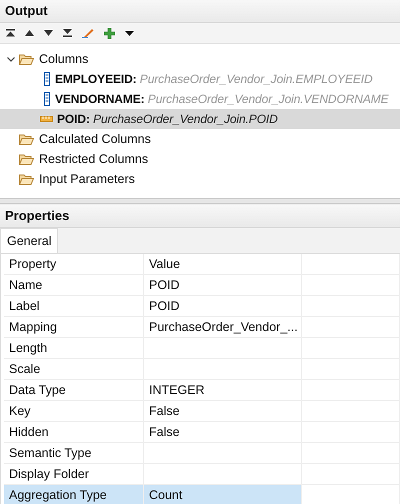 The height and width of the screenshot is (504, 400). Describe the element at coordinates (200, 79) in the screenshot. I see `tree-item: EMPLOYEEID: PurchaseOrder_Vendor_Join.EMPLOYEEID` at that location.